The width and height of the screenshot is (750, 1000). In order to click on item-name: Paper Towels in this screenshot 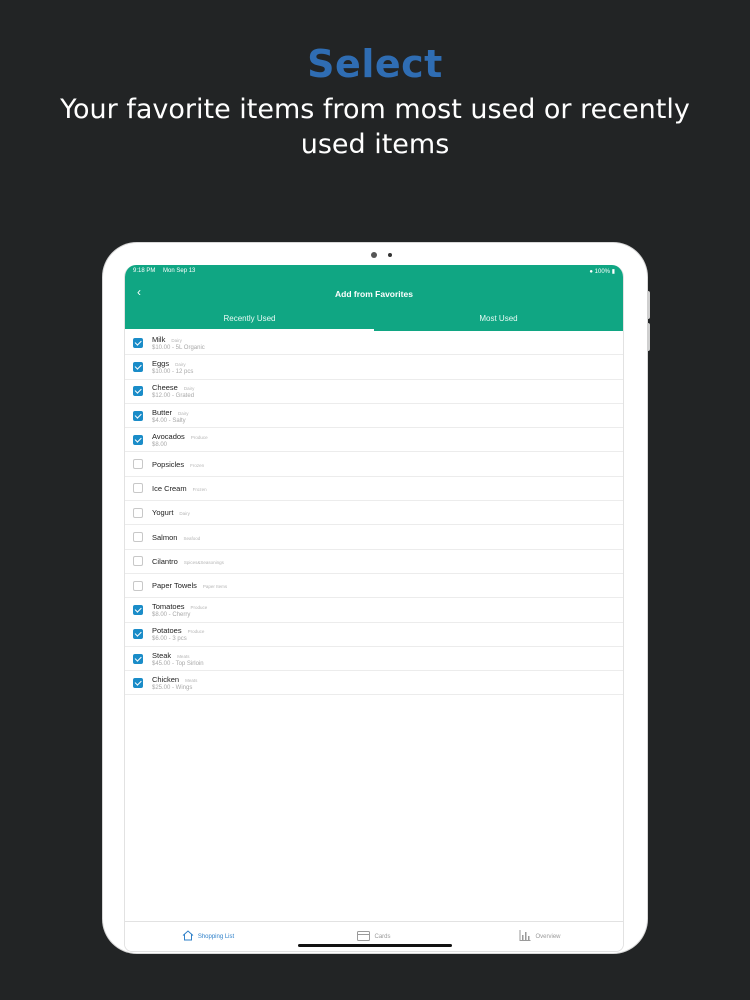, I will do `click(174, 586)`.